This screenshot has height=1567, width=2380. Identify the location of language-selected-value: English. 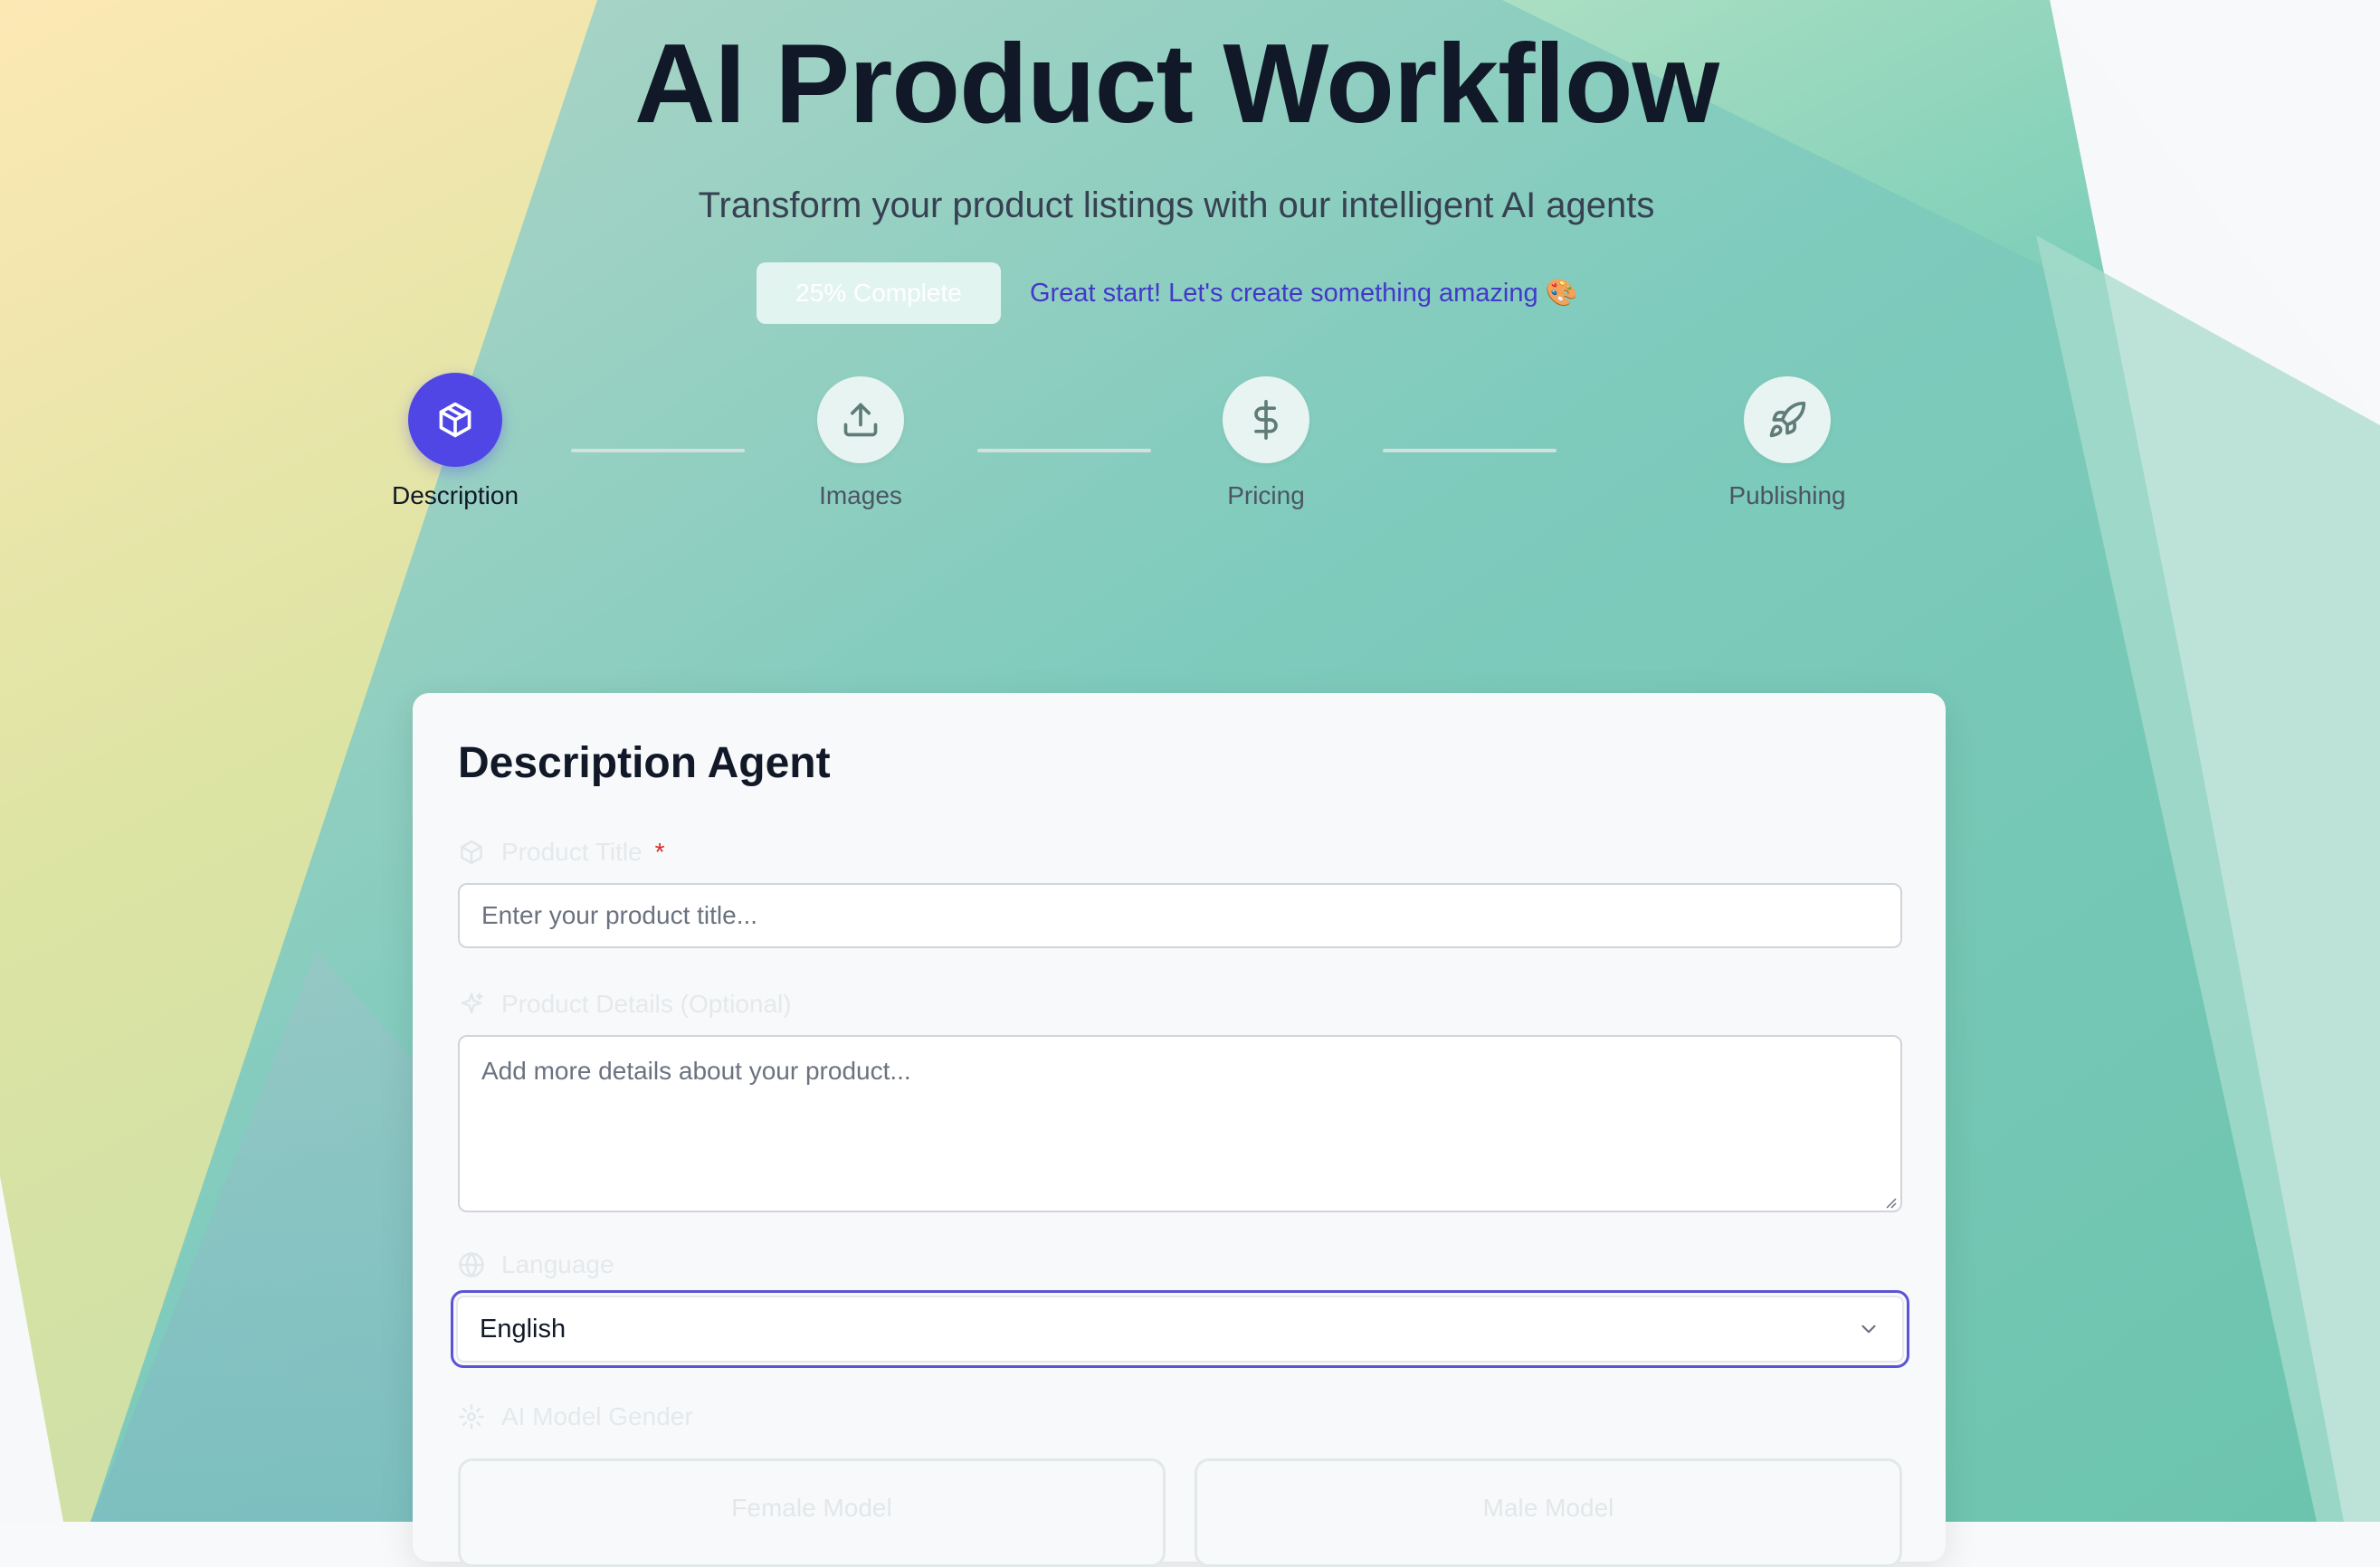
(523, 1329).